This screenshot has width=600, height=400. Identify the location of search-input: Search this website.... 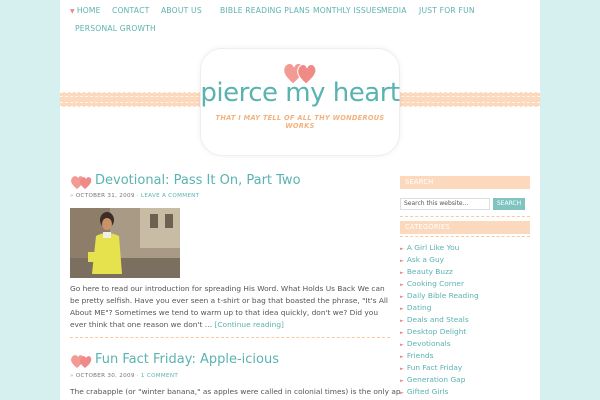
(445, 204).